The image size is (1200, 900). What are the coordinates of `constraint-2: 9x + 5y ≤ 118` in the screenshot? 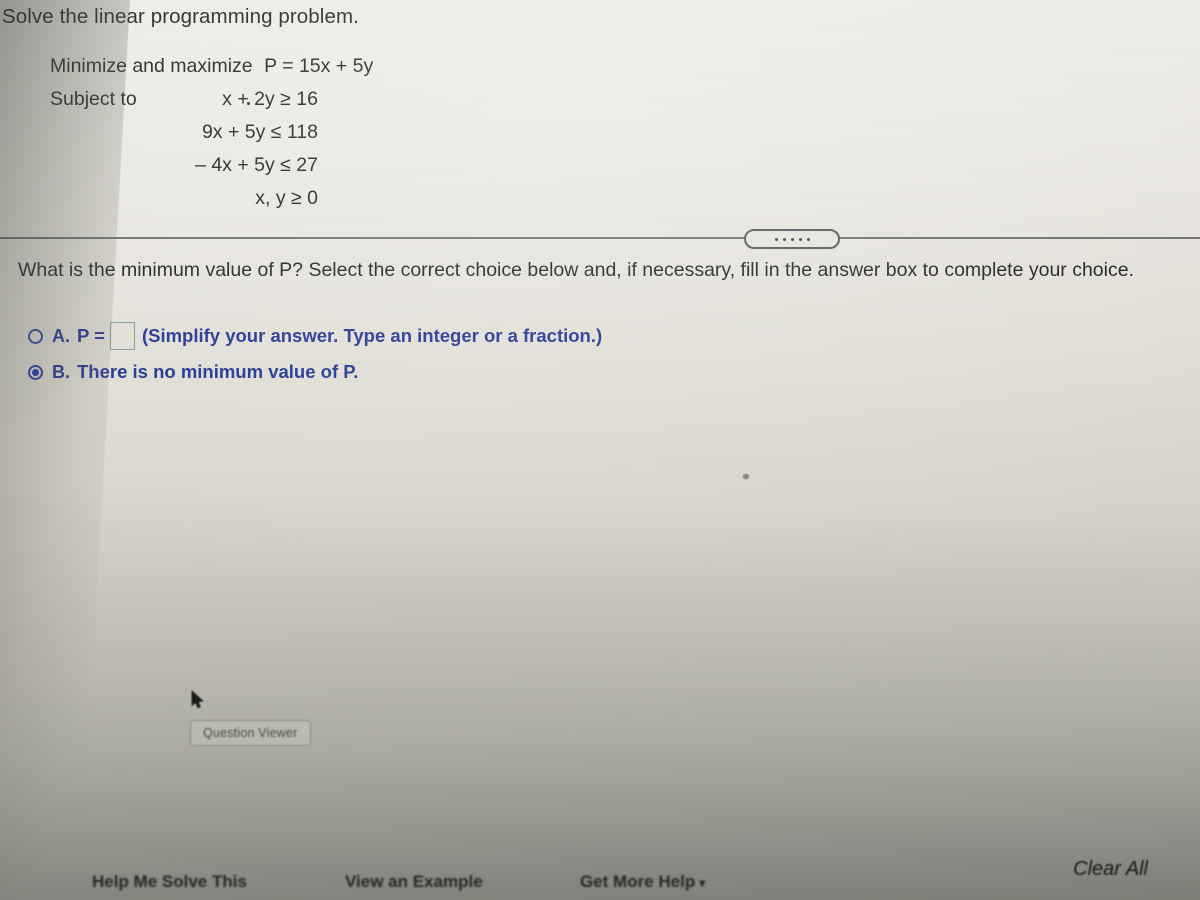 It's located at (248, 132).